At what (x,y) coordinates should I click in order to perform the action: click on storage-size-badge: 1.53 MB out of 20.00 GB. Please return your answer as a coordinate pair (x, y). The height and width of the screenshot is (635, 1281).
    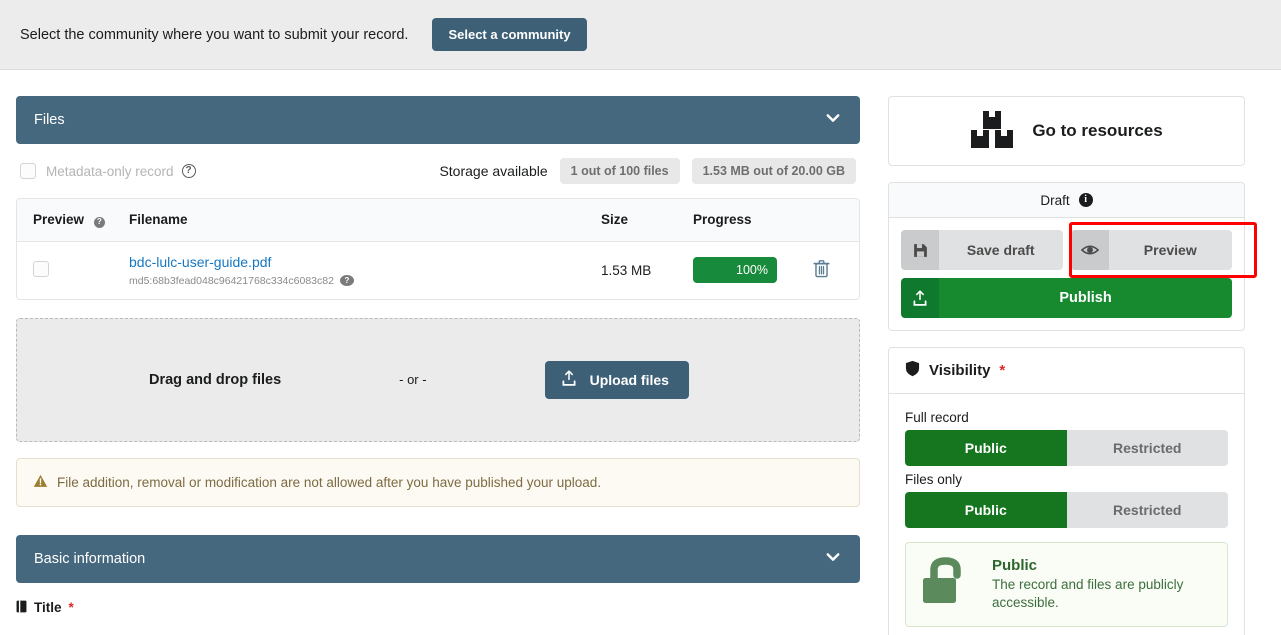
    Looking at the image, I should click on (773, 171).